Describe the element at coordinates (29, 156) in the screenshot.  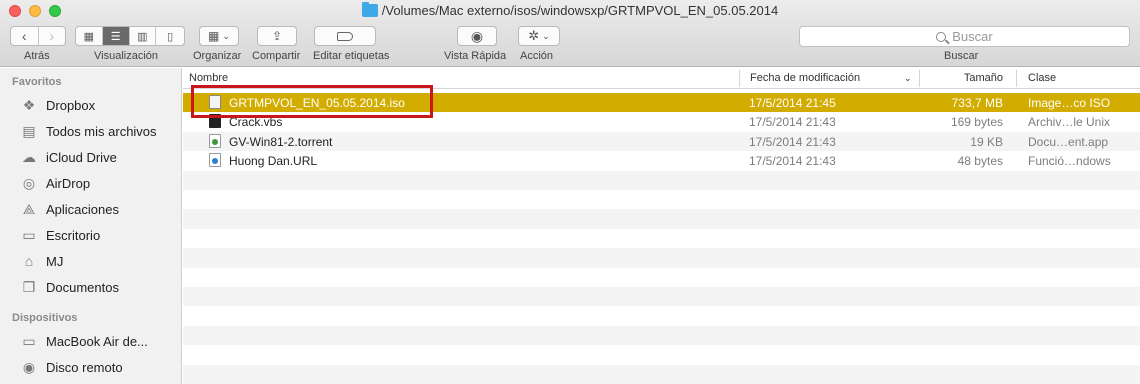
I see `cloud-icon: ☁` at that location.